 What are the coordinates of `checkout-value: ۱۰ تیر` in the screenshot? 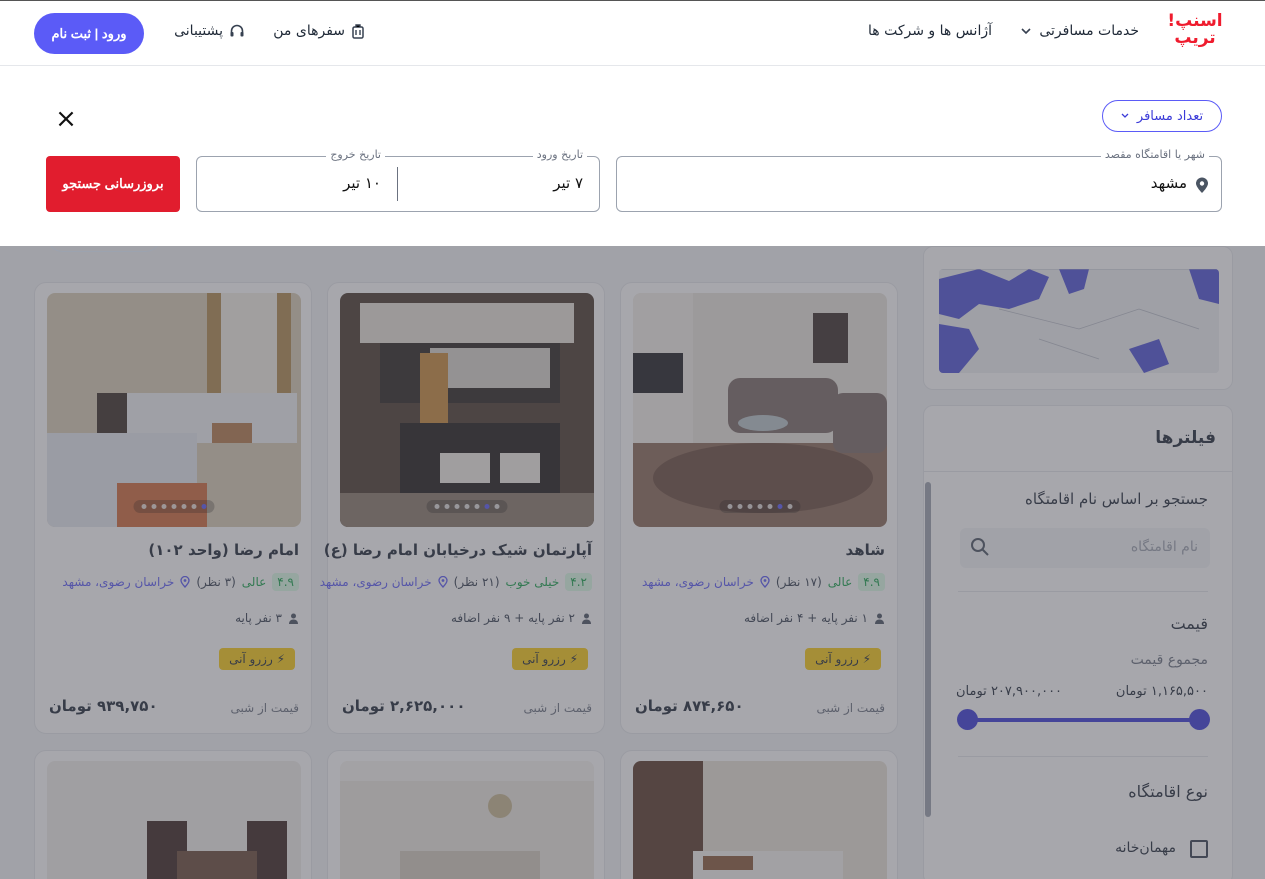 It's located at (362, 183).